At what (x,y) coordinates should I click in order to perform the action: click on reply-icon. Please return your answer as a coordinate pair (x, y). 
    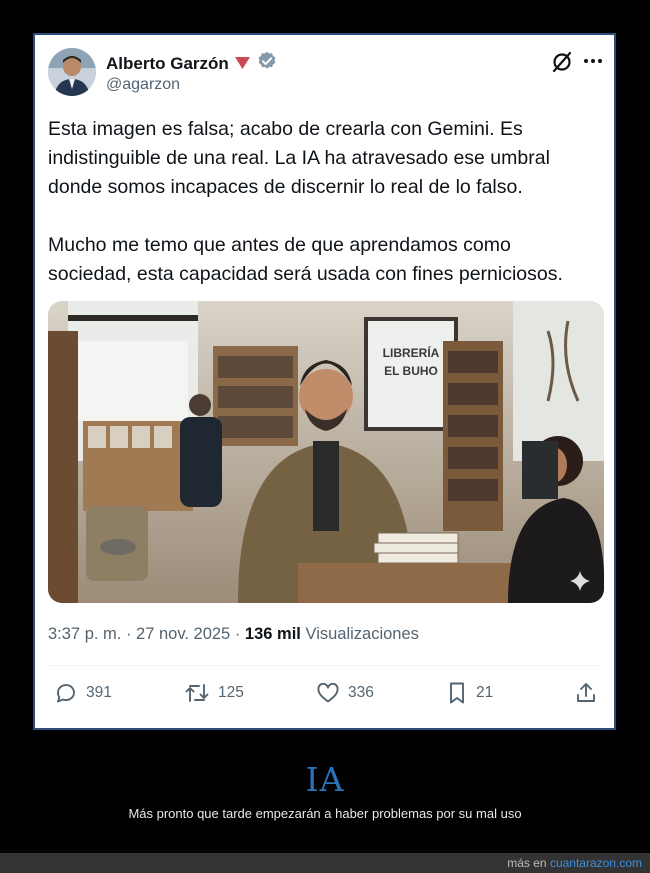
    Looking at the image, I should click on (66, 693).